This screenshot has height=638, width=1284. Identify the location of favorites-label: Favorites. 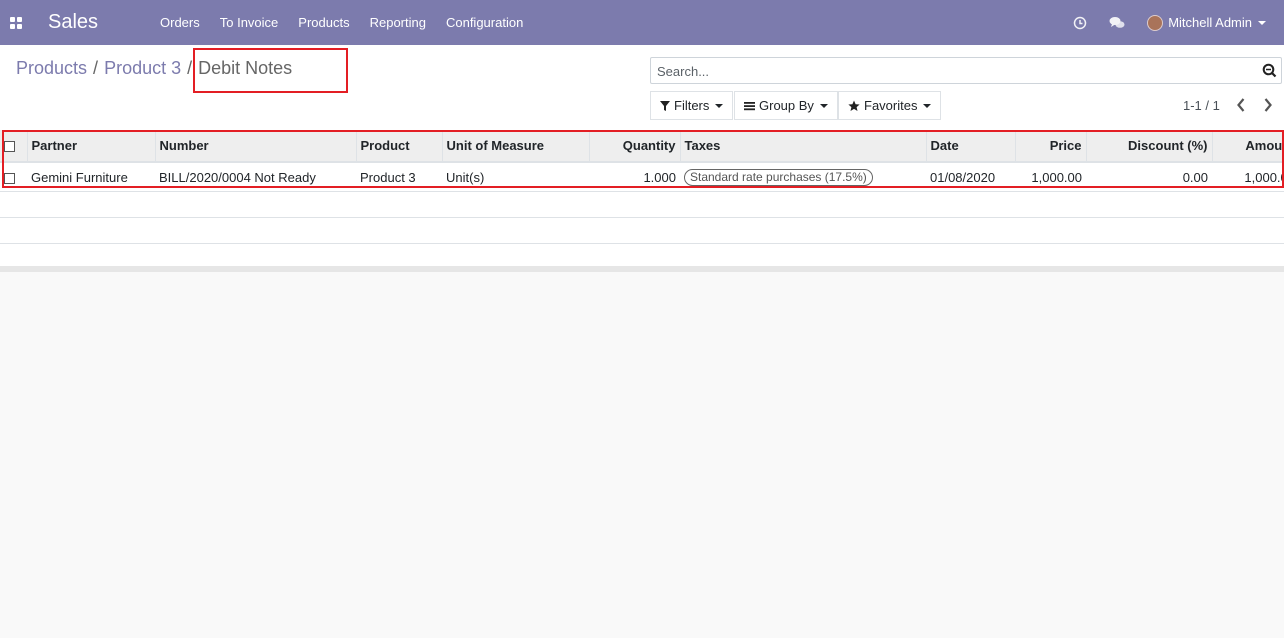
(891, 105).